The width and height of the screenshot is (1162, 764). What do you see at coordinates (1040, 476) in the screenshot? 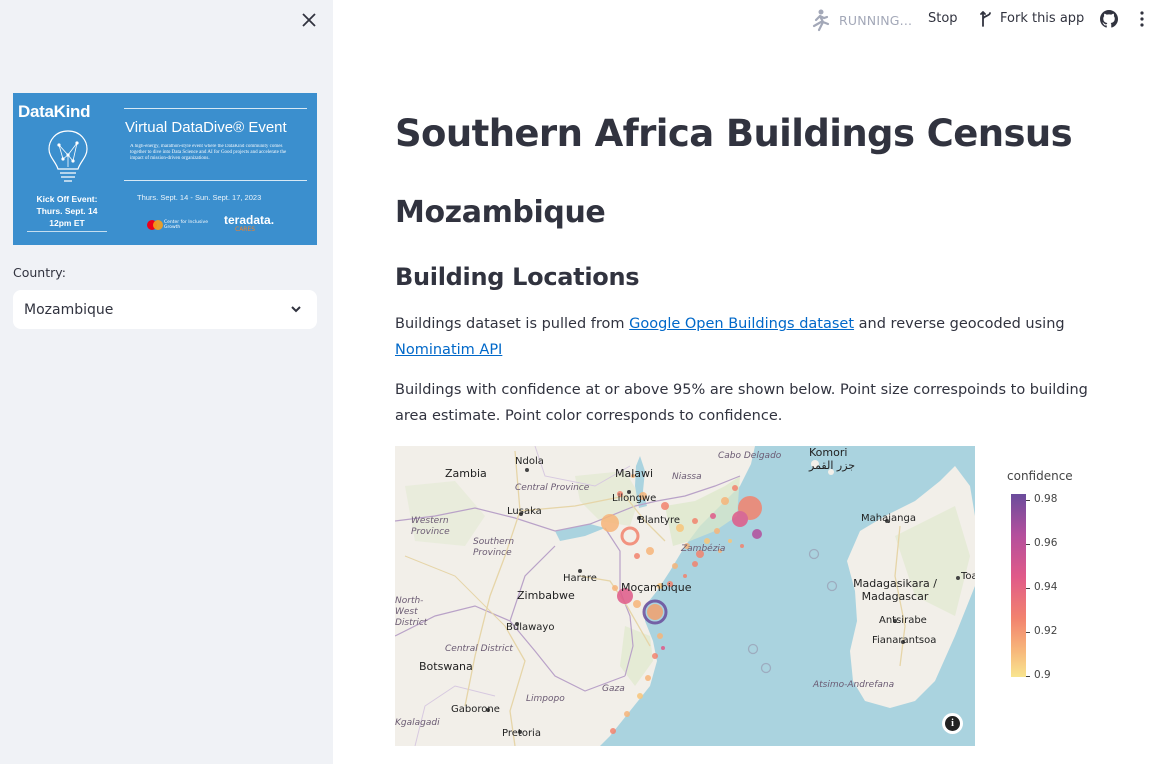
I see `colorbar-title: confidence` at bounding box center [1040, 476].